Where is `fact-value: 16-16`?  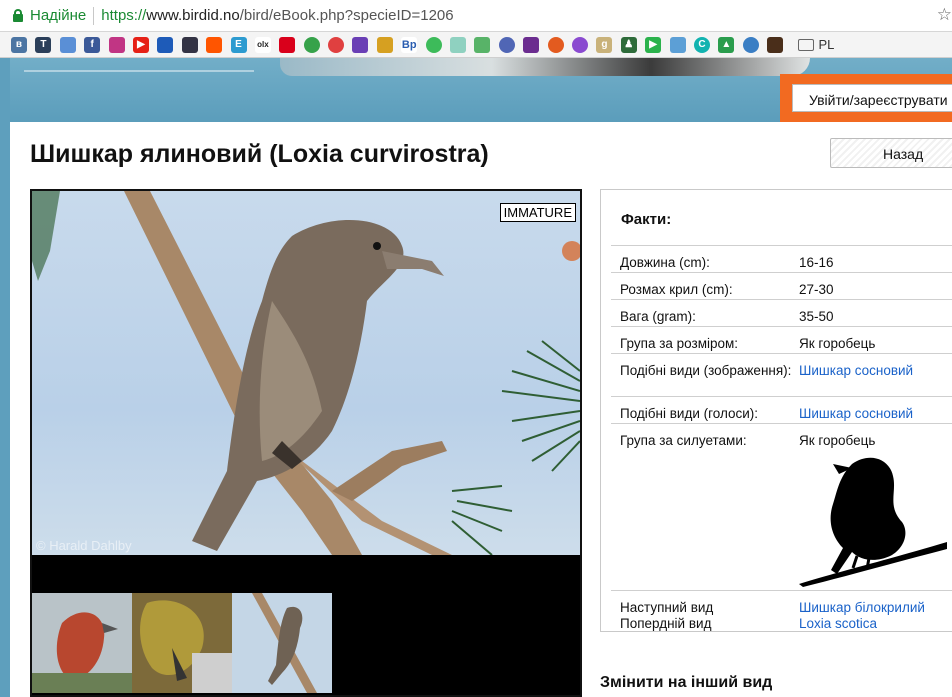
fact-value: 16-16 is located at coordinates (816, 262).